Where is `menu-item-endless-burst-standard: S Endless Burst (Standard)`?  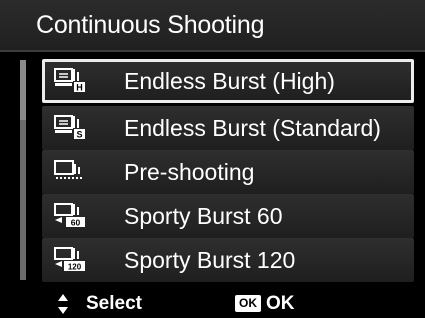 menu-item-endless-burst-standard: S Endless Burst (Standard) is located at coordinates (228, 128).